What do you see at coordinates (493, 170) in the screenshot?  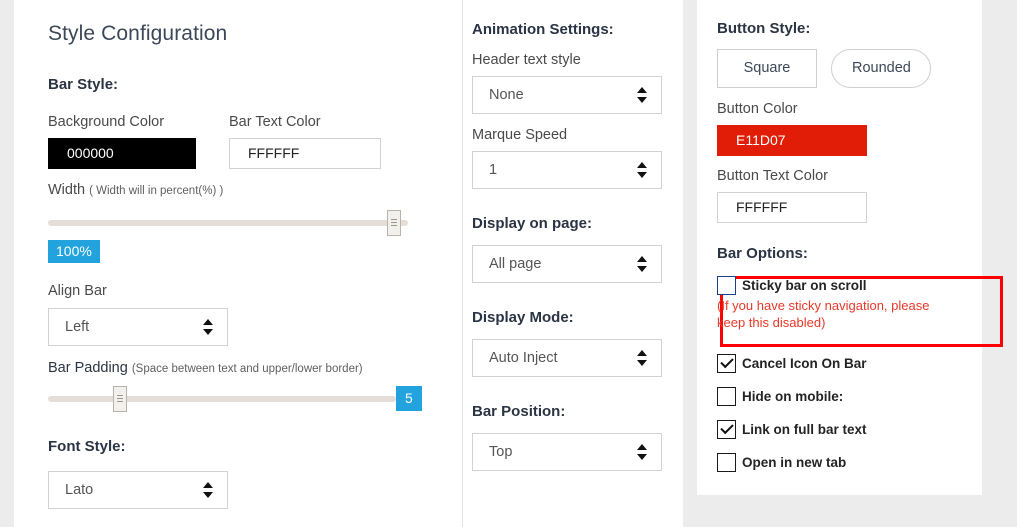 I see `marque-speed-value: 1` at bounding box center [493, 170].